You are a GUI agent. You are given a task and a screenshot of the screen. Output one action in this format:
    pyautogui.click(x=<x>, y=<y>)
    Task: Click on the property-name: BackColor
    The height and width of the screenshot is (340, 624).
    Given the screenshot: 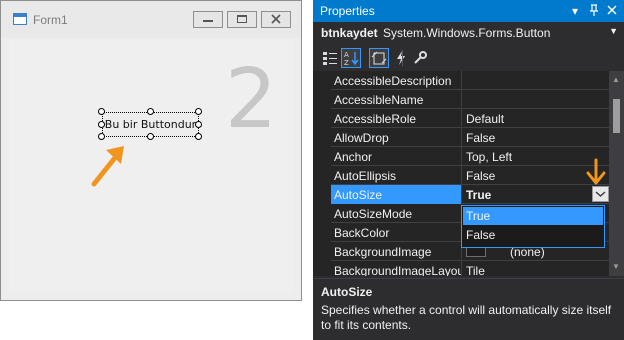 What is the action you would take?
    pyautogui.click(x=362, y=233)
    